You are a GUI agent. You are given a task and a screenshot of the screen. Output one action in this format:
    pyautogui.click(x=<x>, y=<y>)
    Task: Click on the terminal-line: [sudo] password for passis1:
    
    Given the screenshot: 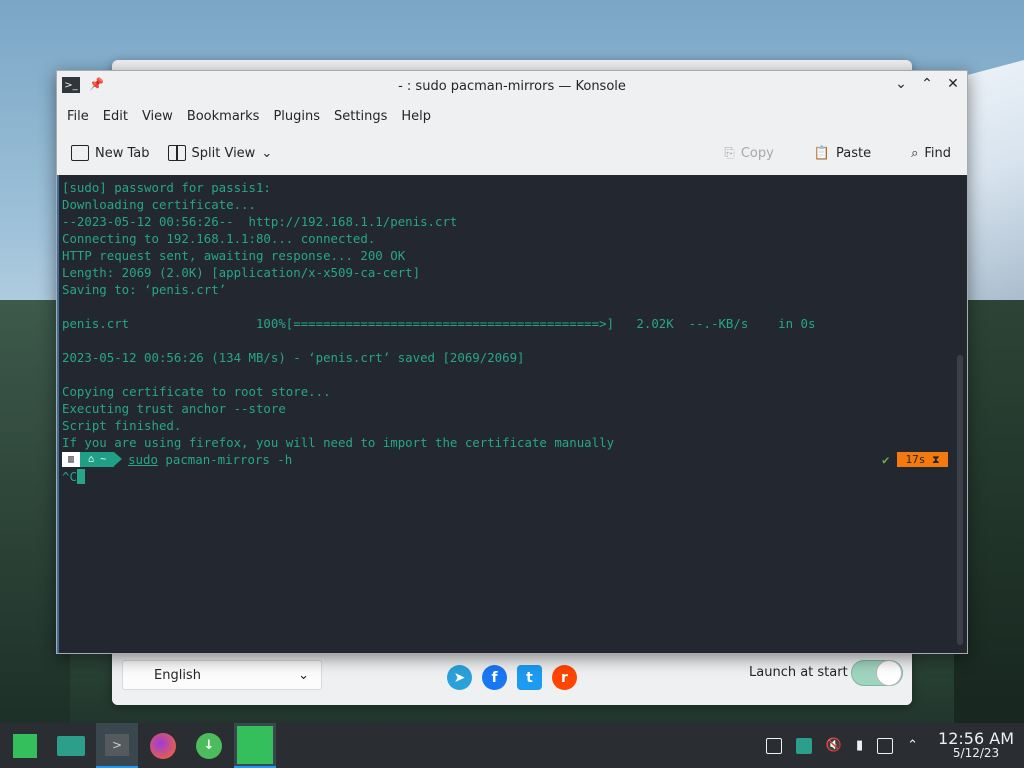 What is the action you would take?
    pyautogui.click(x=166, y=187)
    